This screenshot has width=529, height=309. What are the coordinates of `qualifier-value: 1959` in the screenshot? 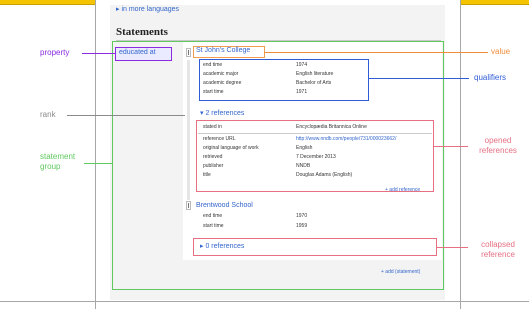 It's located at (302, 226).